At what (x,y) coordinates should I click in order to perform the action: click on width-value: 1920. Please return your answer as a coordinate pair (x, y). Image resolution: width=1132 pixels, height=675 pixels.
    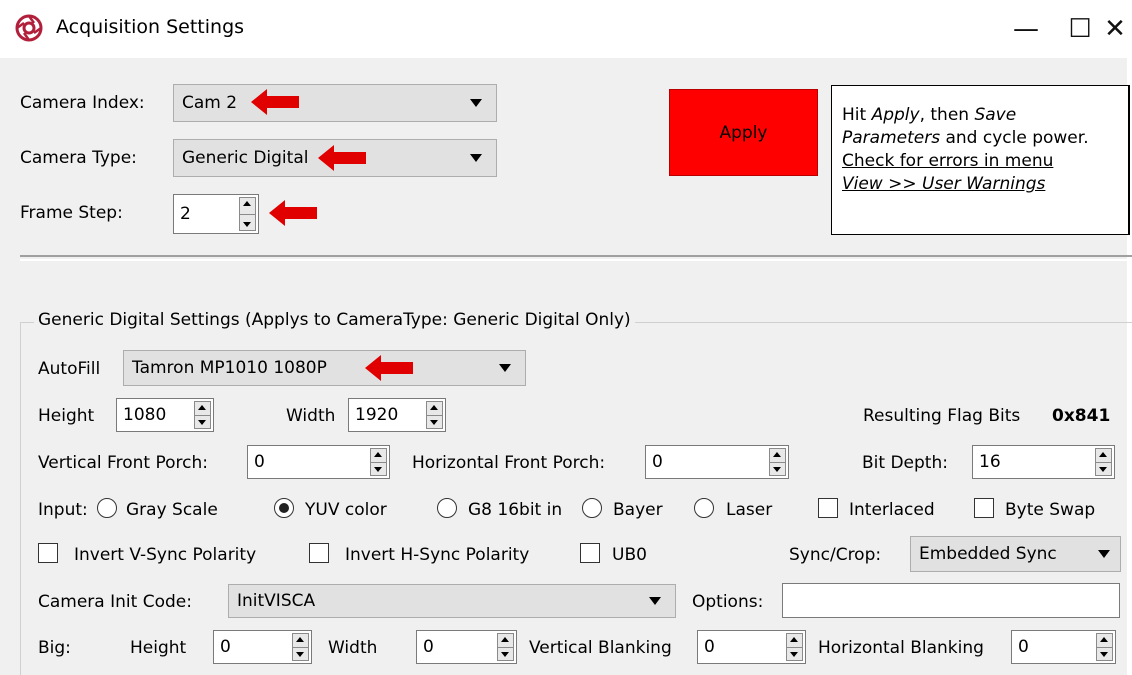
    Looking at the image, I should click on (377, 415).